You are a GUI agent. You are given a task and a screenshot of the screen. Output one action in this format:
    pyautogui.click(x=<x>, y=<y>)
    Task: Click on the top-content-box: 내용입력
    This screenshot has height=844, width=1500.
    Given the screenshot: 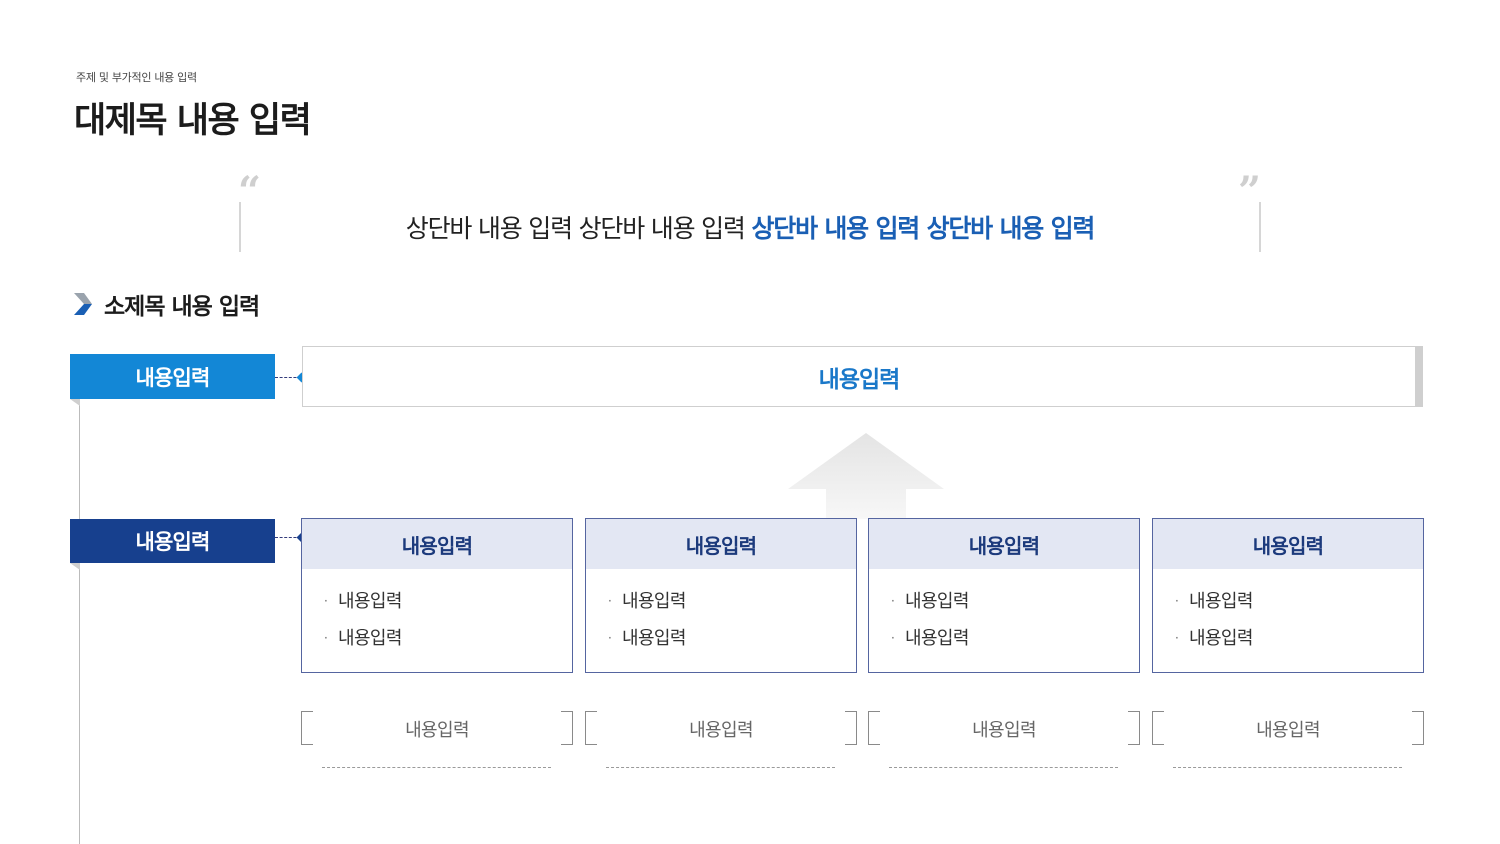 What is the action you would take?
    pyautogui.click(x=862, y=376)
    